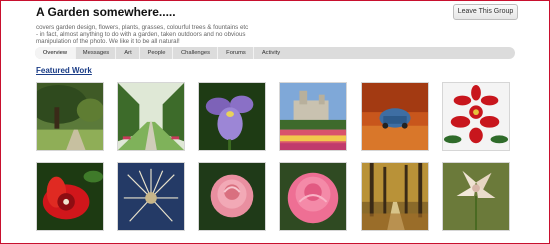  I want to click on tab-activity: Activity, so click(270, 53).